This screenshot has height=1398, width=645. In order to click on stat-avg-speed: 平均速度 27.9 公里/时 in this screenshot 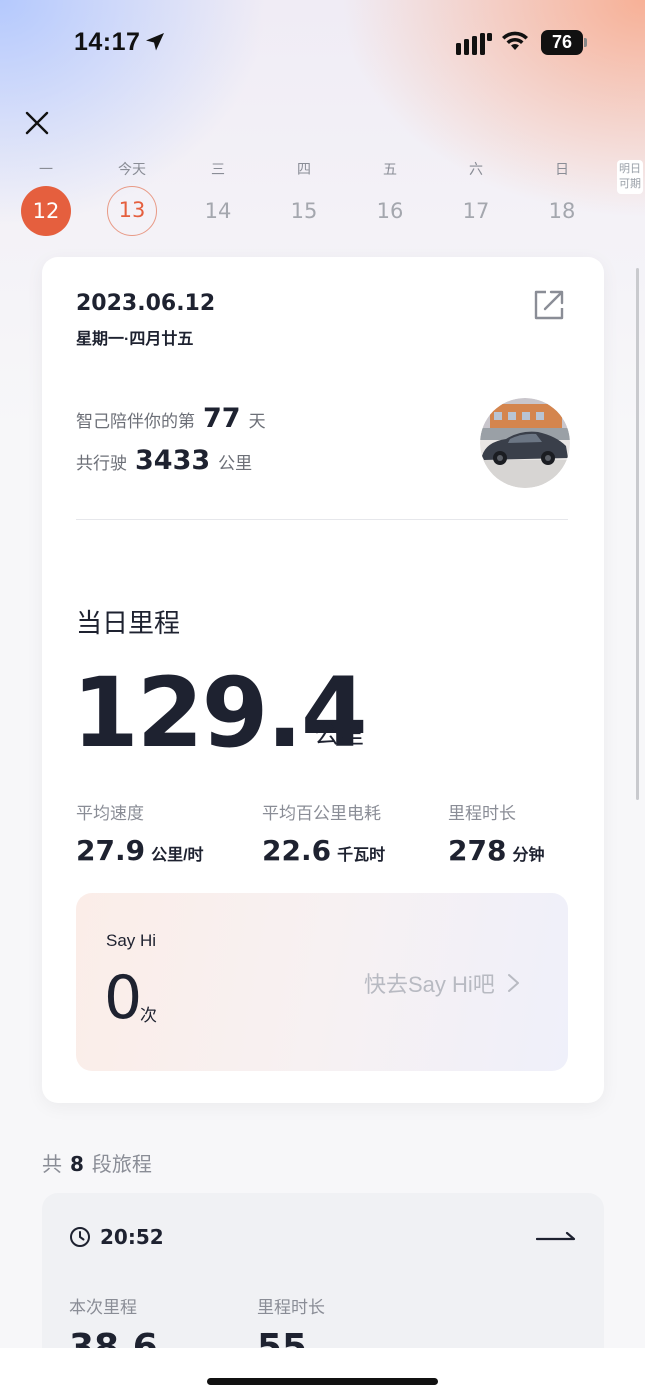, I will do `click(140, 833)`.